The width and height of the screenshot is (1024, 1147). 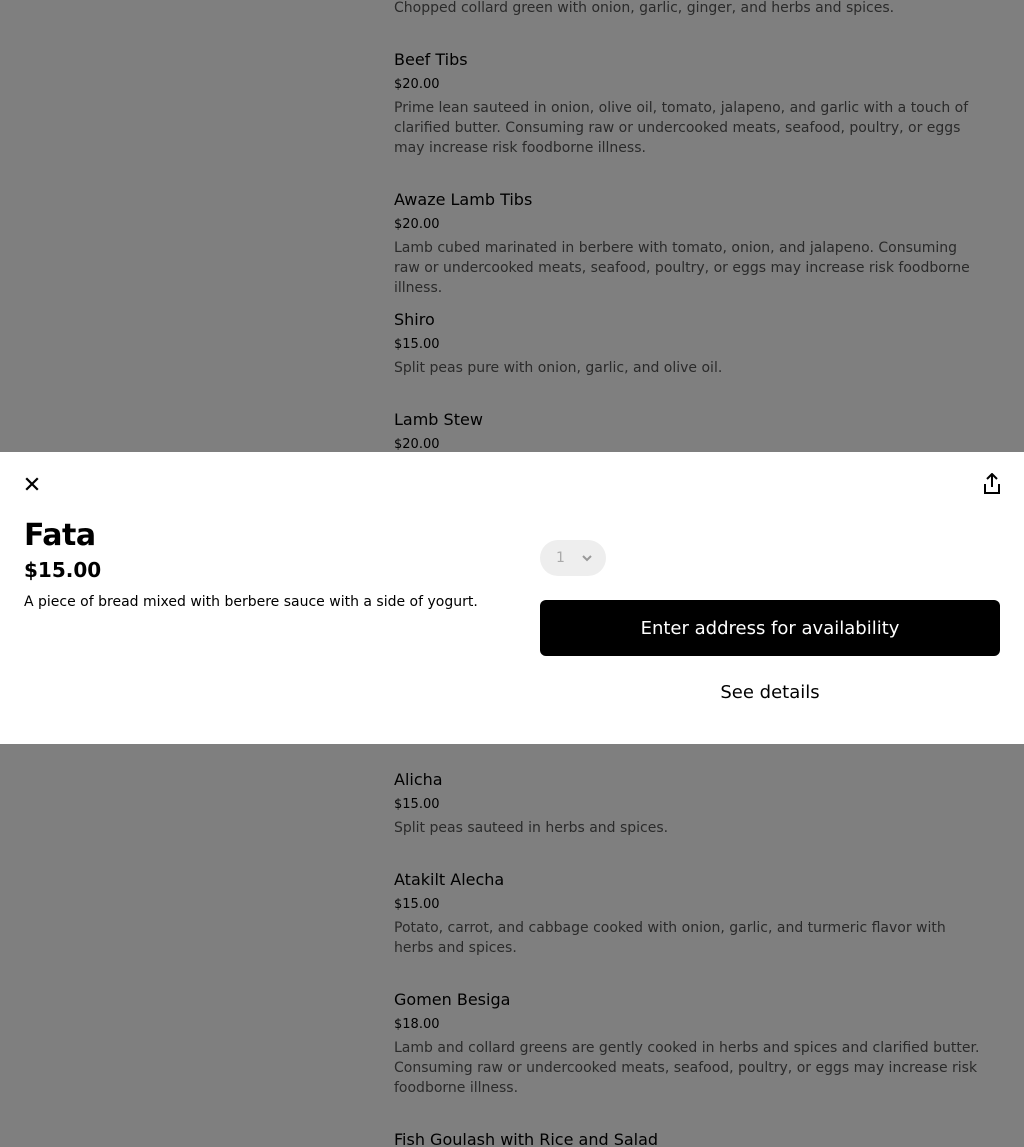 I want to click on close-button, so click(x=32, y=484).